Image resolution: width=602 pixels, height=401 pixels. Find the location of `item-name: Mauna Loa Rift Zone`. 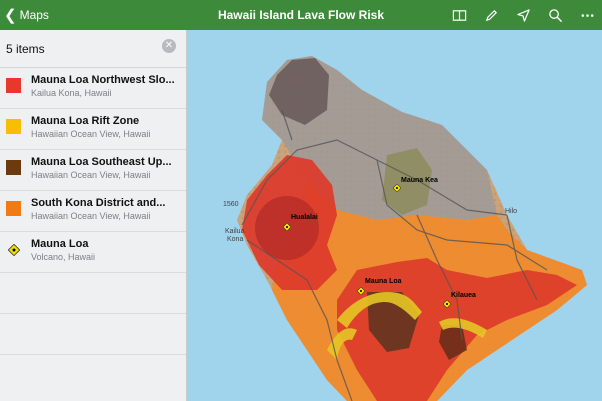

item-name: Mauna Loa Rift Zone is located at coordinates (85, 121).